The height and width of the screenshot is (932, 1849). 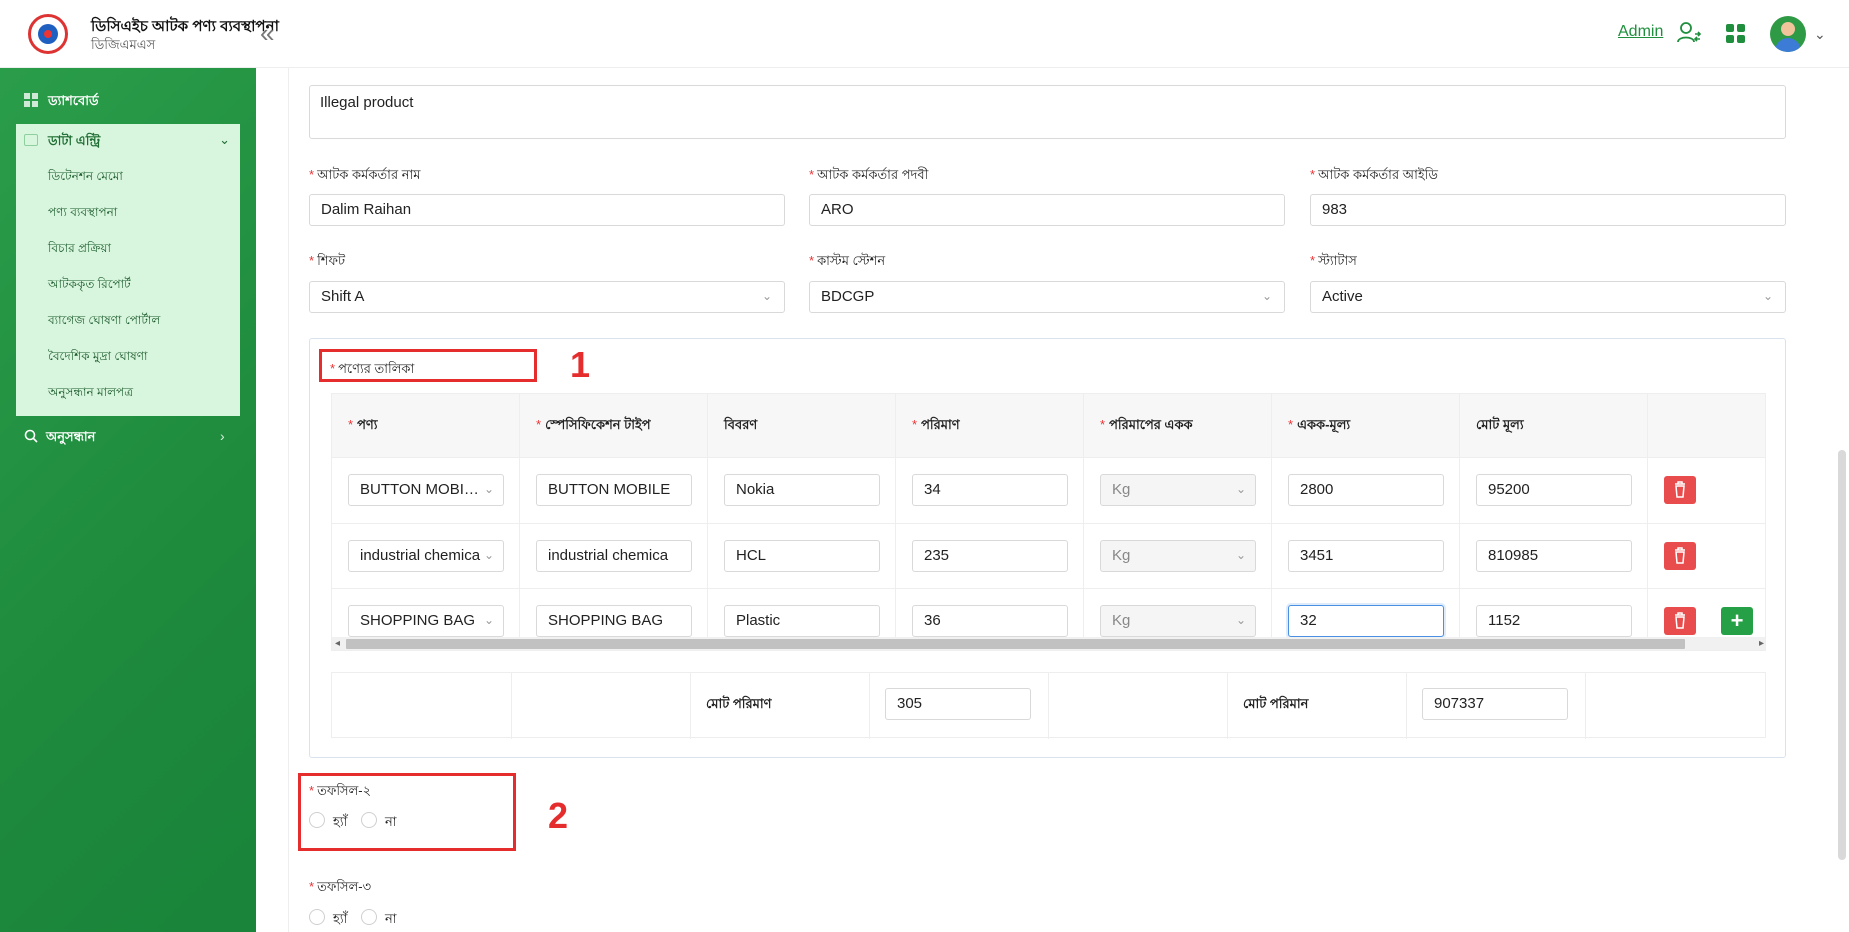 I want to click on tofsil-2-label: * তফসিল-২, so click(x=340, y=790).